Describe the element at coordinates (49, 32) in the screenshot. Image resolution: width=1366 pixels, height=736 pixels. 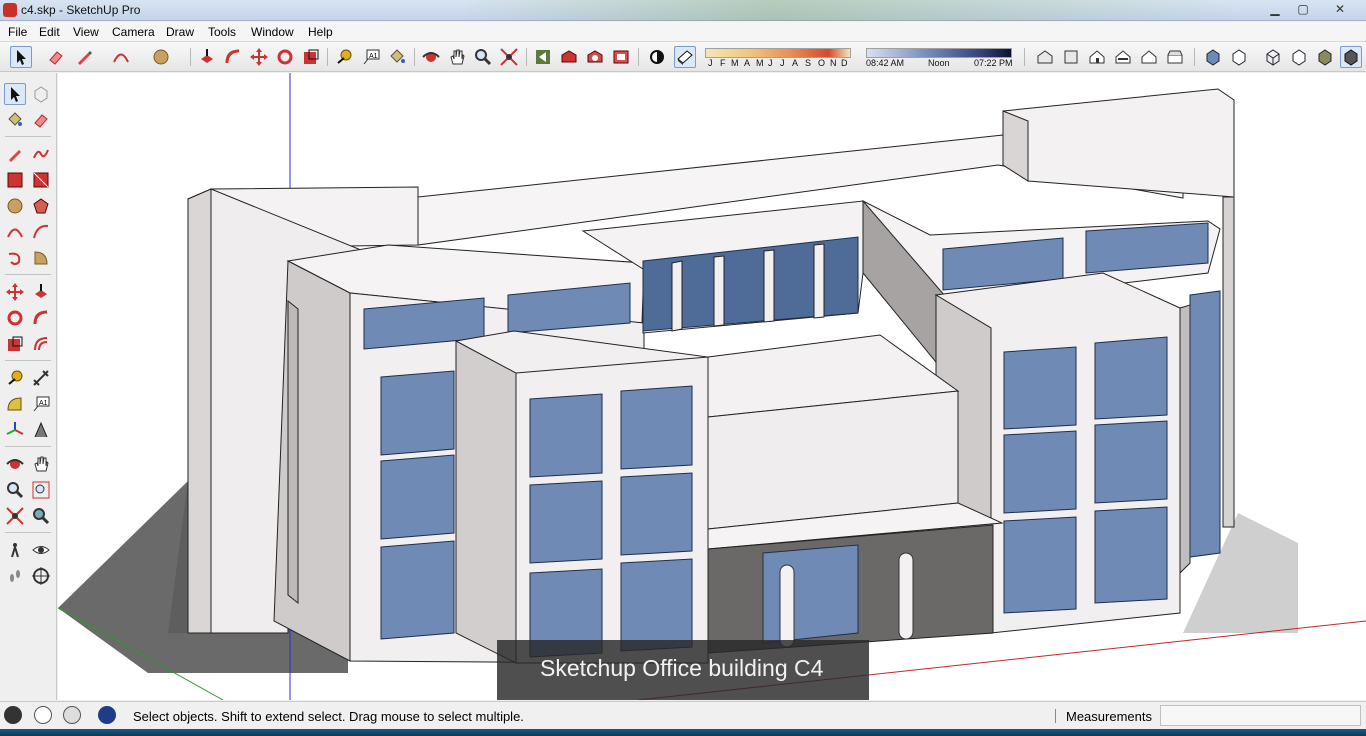
I see `menu-edit: Edit` at that location.